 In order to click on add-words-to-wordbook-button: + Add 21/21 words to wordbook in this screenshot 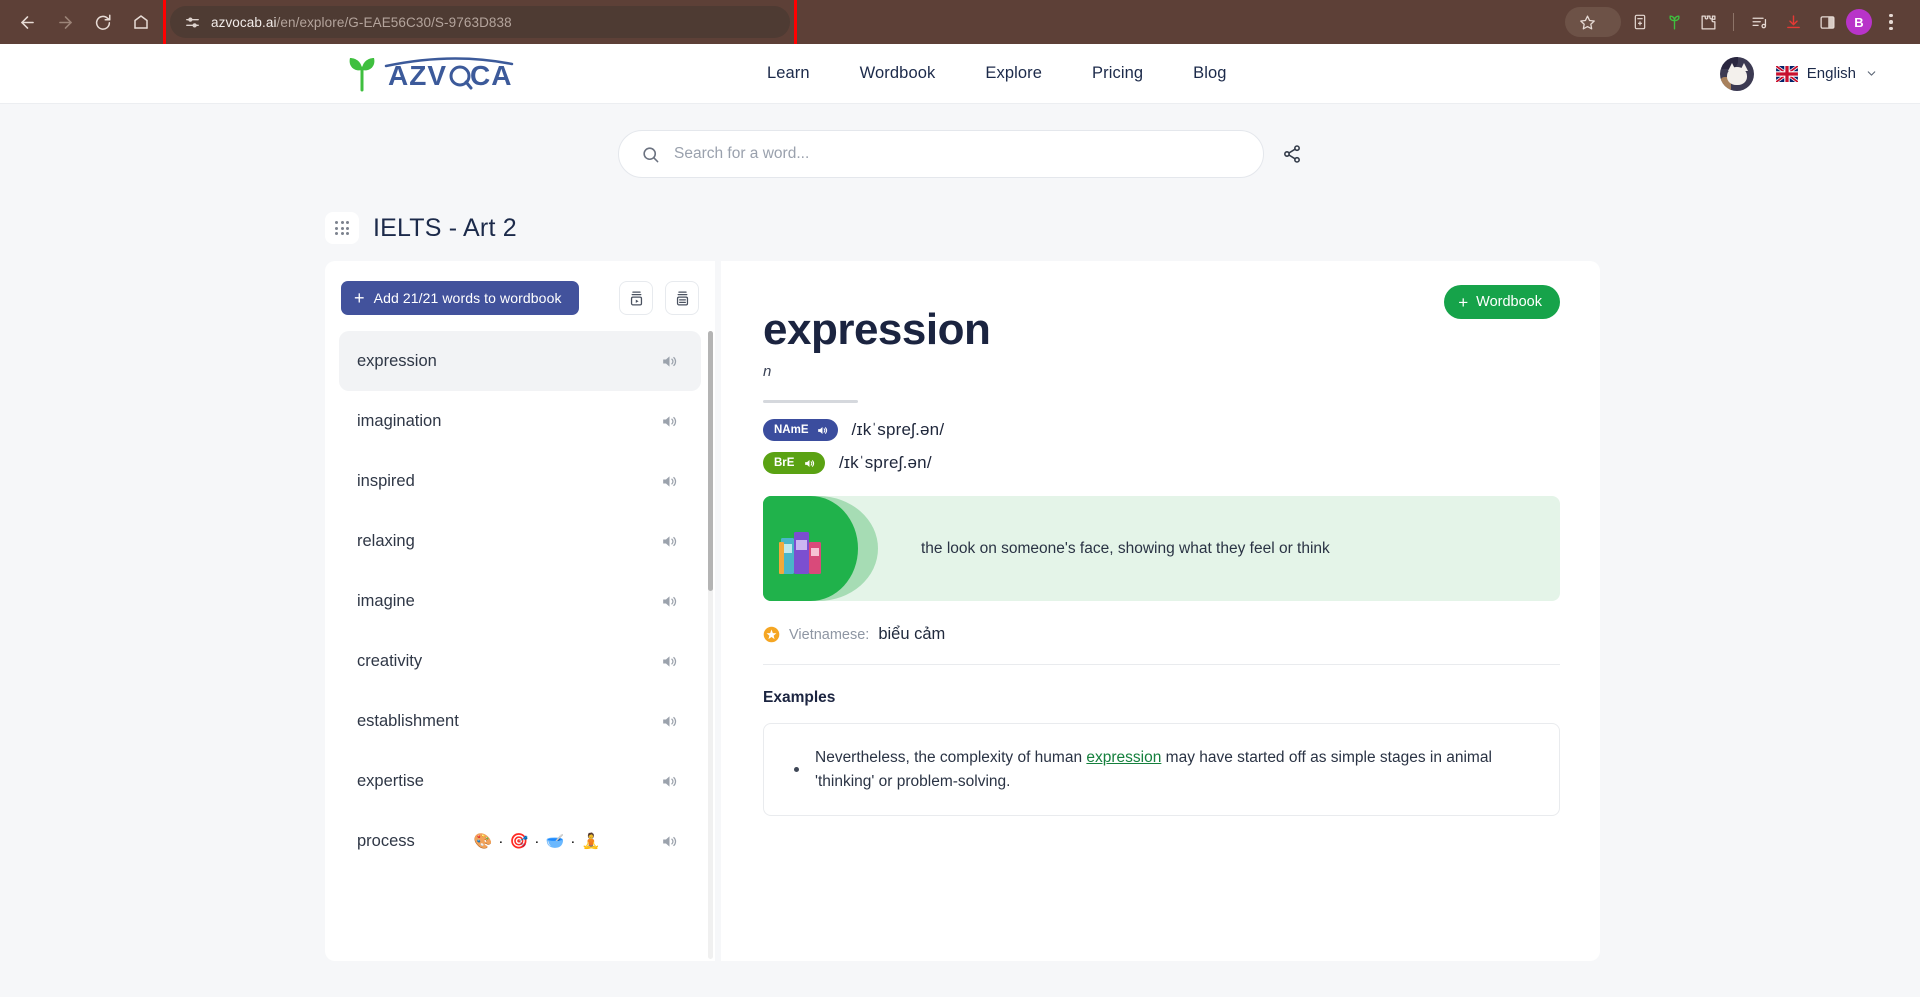, I will do `click(460, 298)`.